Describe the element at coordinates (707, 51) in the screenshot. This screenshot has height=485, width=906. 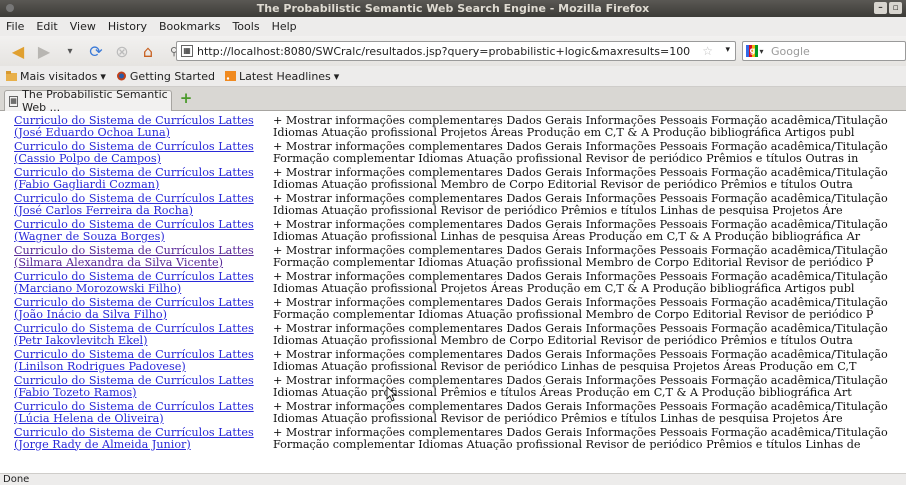
I see `bookmark-star-icon: ☆` at that location.